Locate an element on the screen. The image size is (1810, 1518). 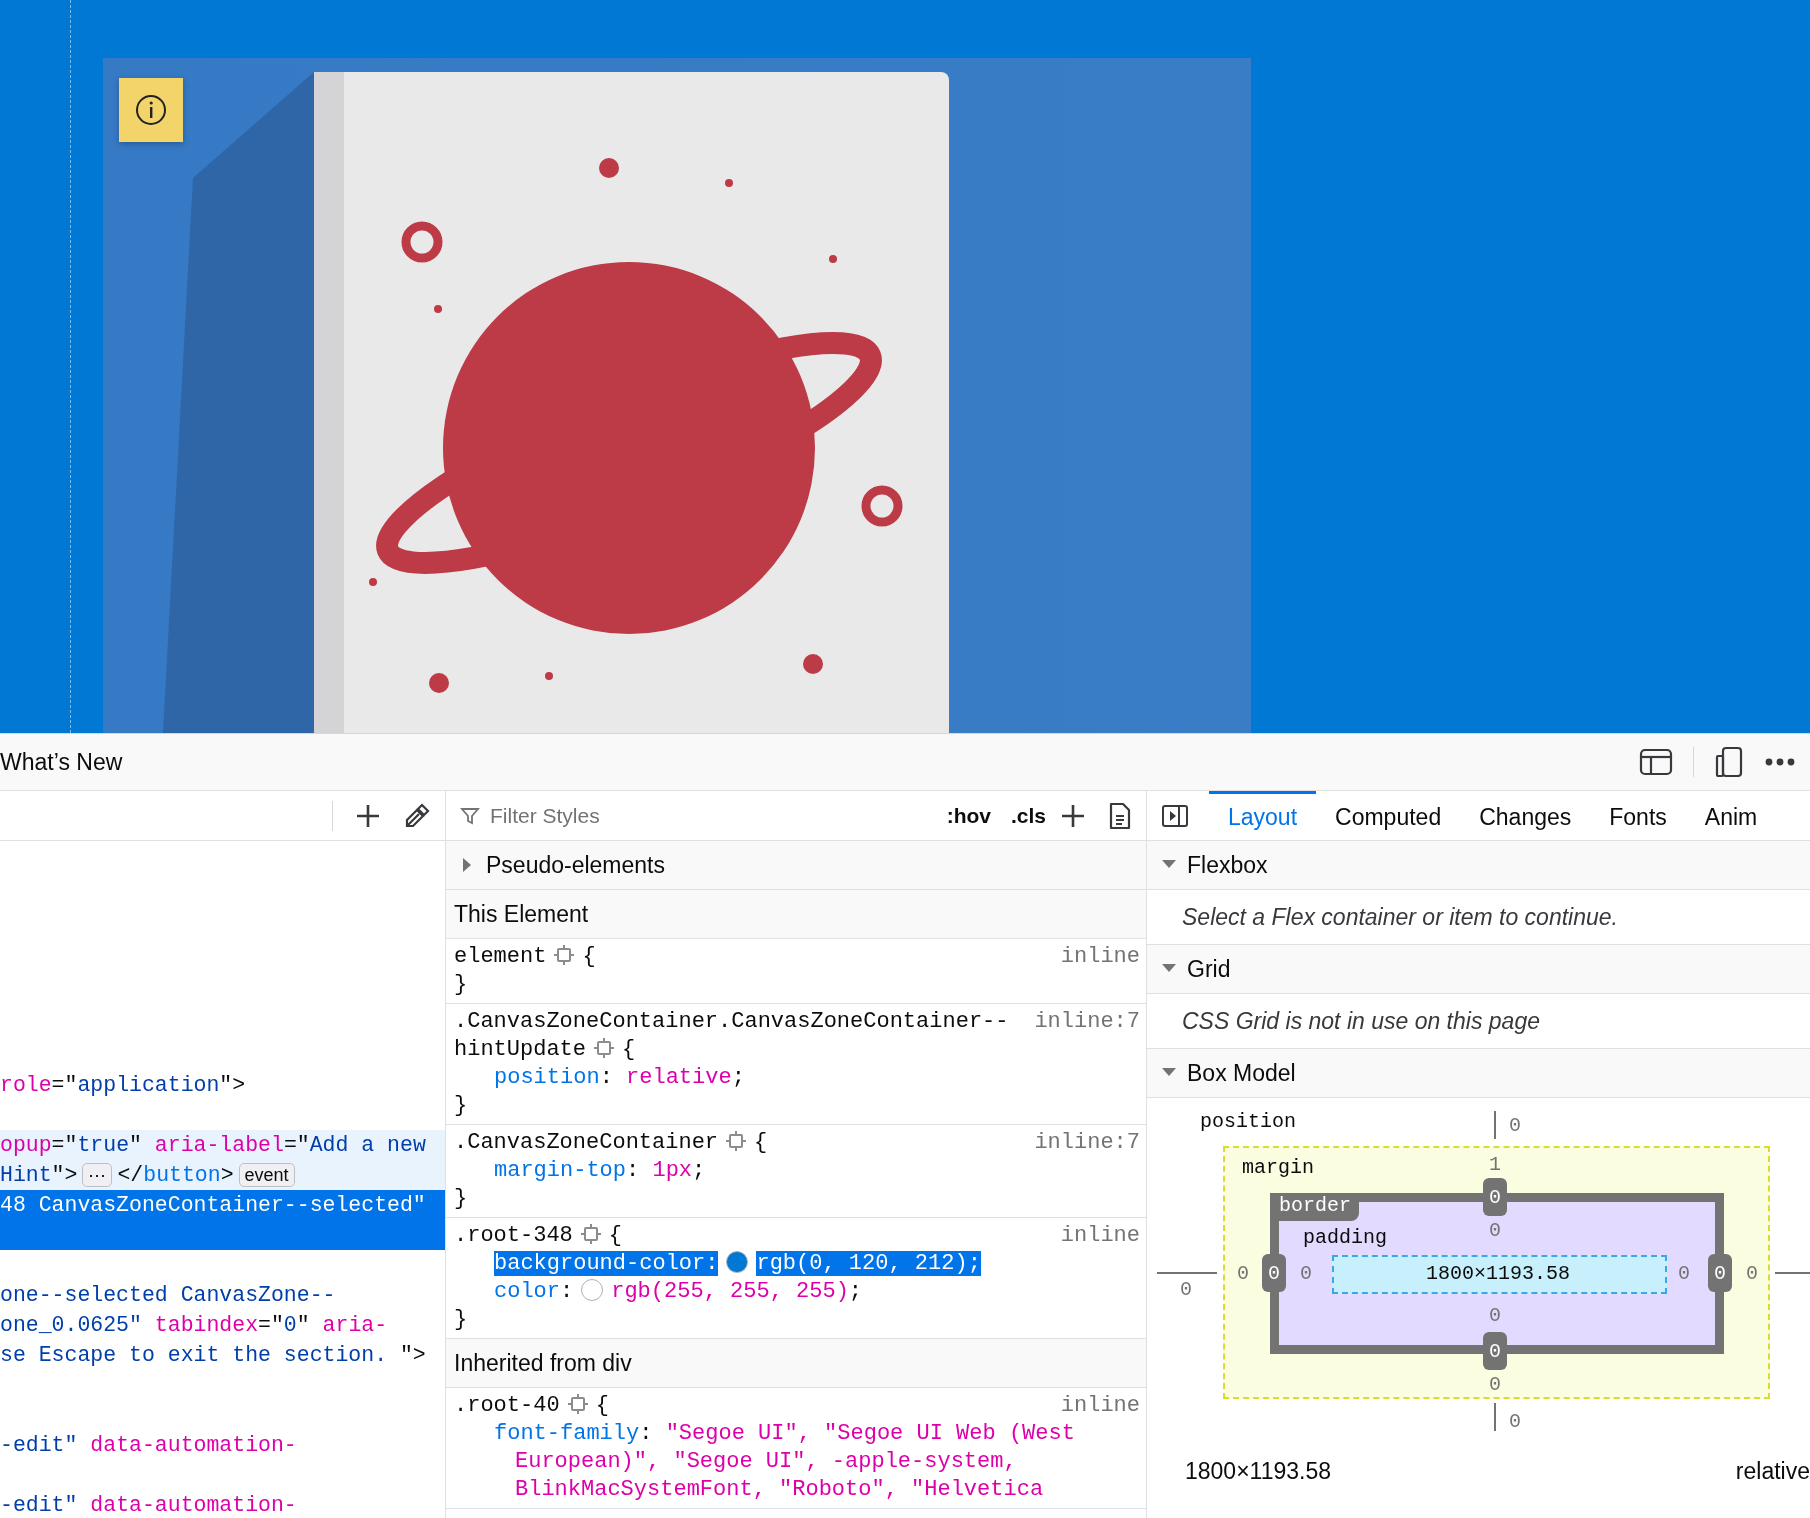
filter-field: Filter Styles is located at coordinates (640, 815).